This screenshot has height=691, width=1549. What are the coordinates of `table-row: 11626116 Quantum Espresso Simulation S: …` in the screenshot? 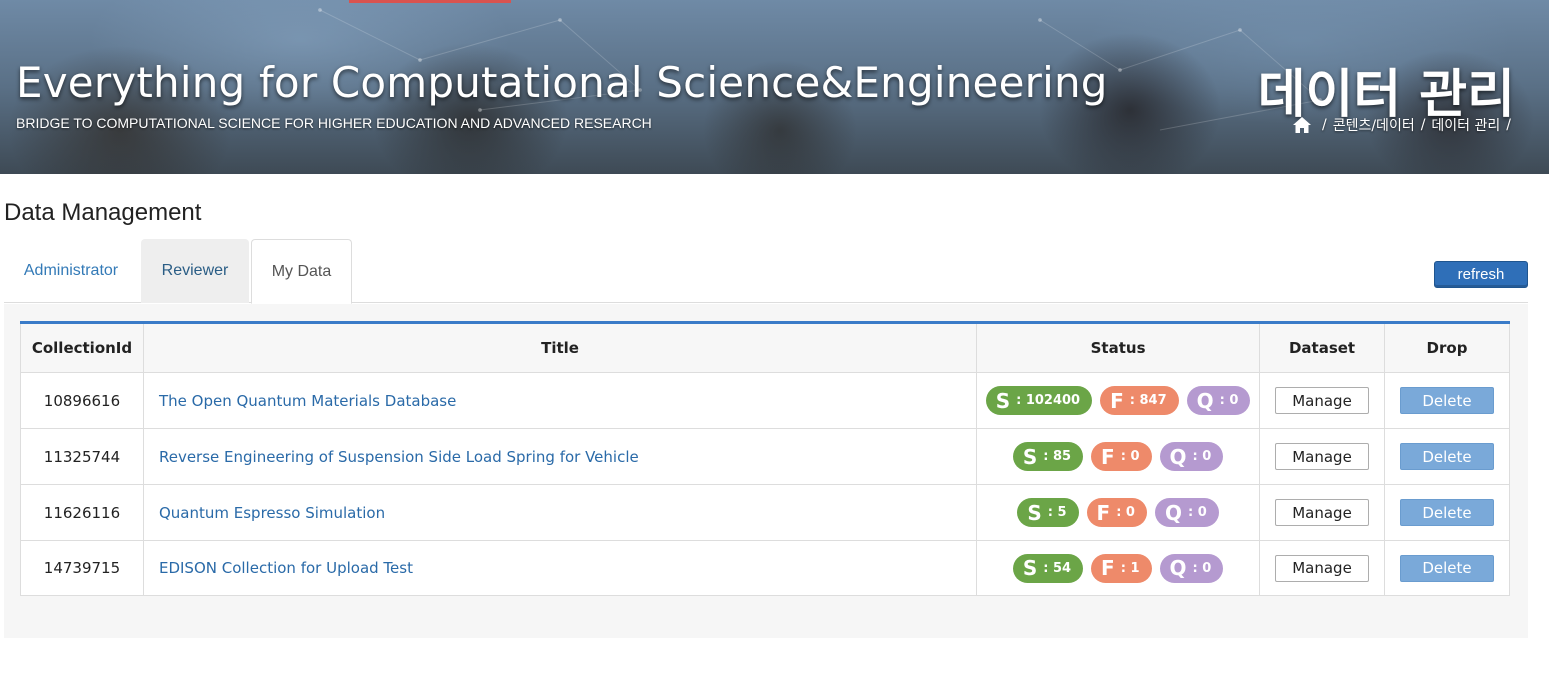 It's located at (765, 512).